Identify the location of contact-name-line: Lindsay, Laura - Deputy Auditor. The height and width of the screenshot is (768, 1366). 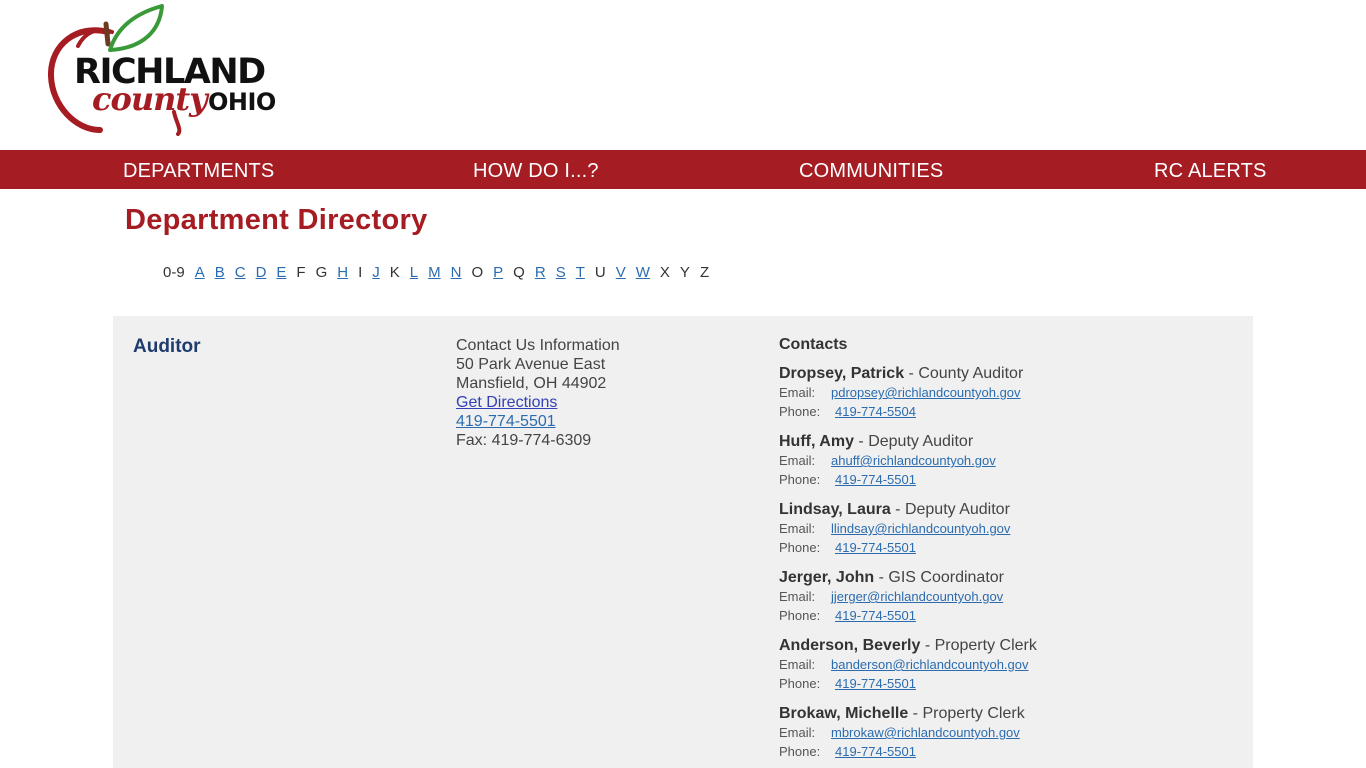
(1009, 511).